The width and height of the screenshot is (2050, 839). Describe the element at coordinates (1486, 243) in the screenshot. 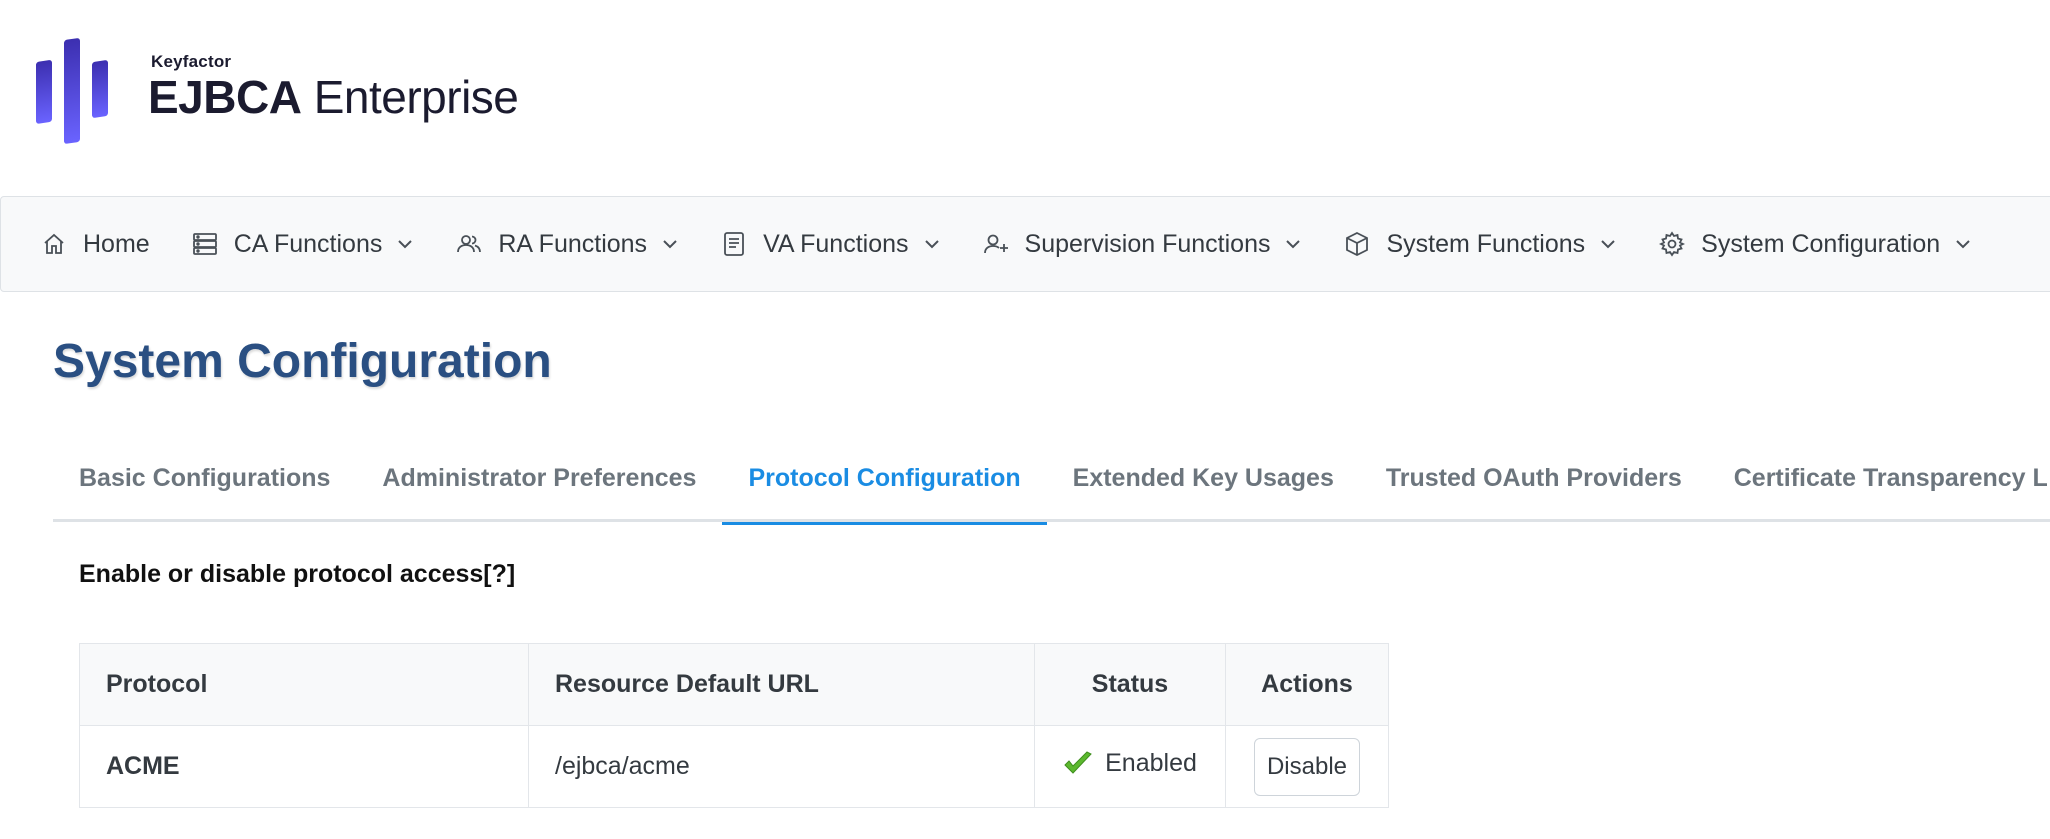

I see `nav-item-label: System Functions` at that location.